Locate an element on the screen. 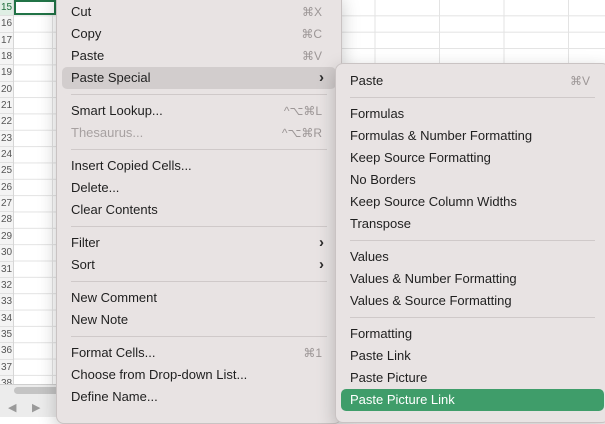 Image resolution: width=605 pixels, height=424 pixels. menu-item-label: Paste Picture Link is located at coordinates (402, 399).